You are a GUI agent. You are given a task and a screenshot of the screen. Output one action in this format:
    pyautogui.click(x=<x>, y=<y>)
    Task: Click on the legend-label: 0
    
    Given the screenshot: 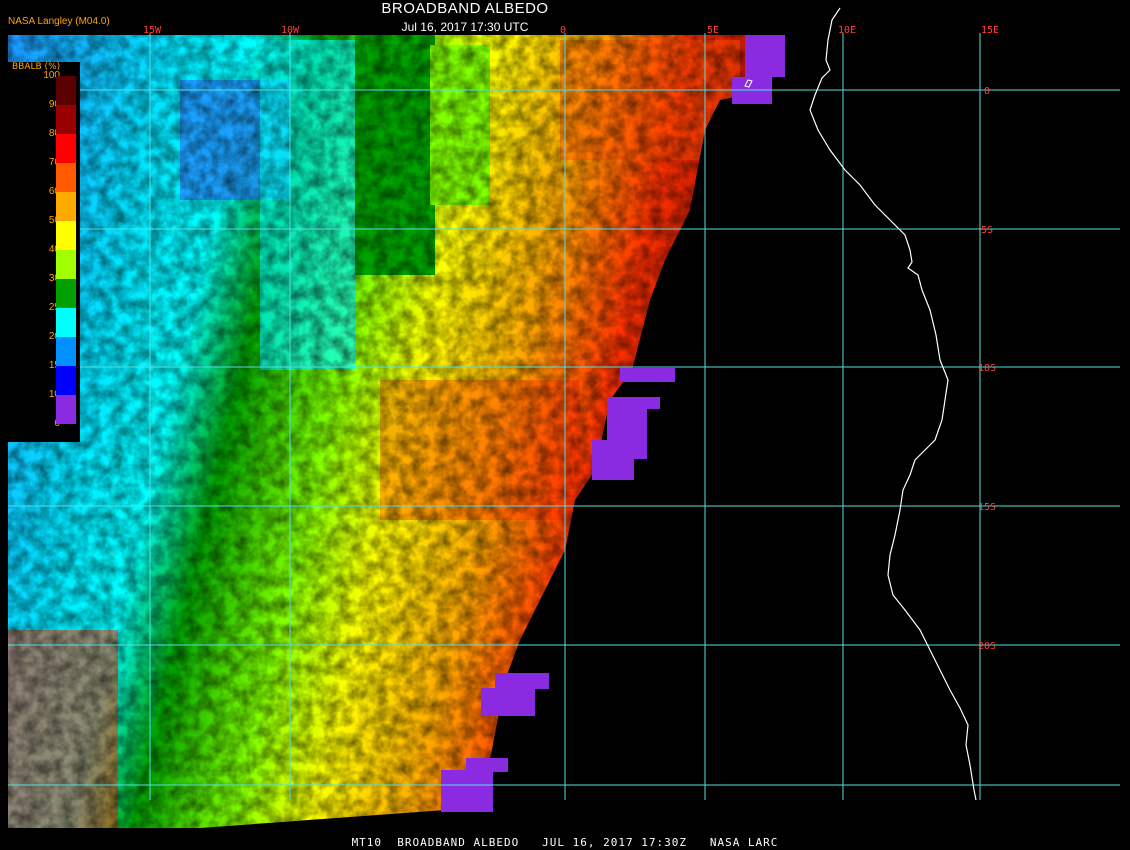 What is the action you would take?
    pyautogui.click(x=43, y=423)
    